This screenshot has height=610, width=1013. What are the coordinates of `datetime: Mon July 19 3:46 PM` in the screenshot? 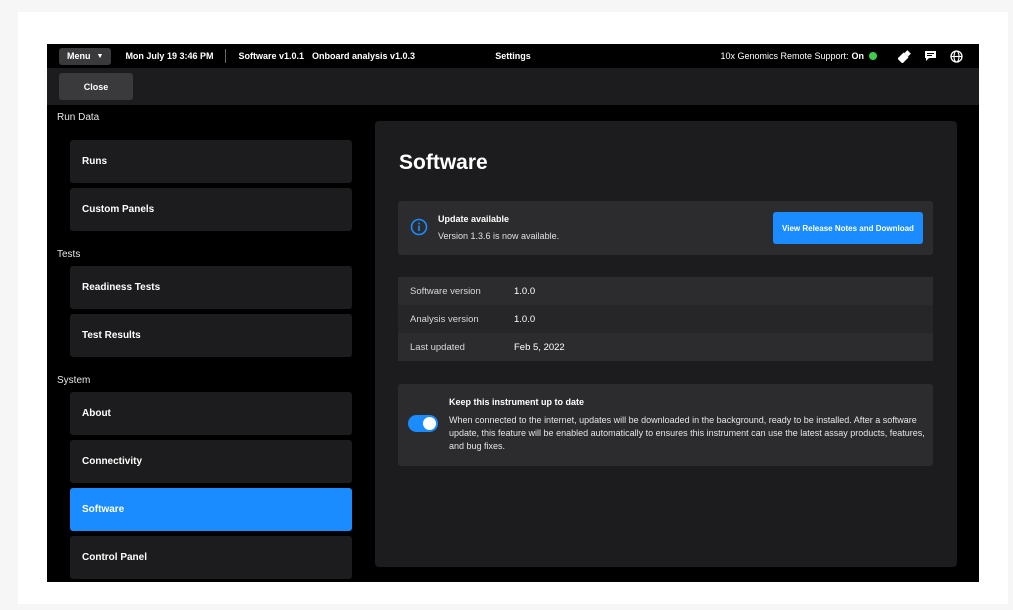 It's located at (169, 56).